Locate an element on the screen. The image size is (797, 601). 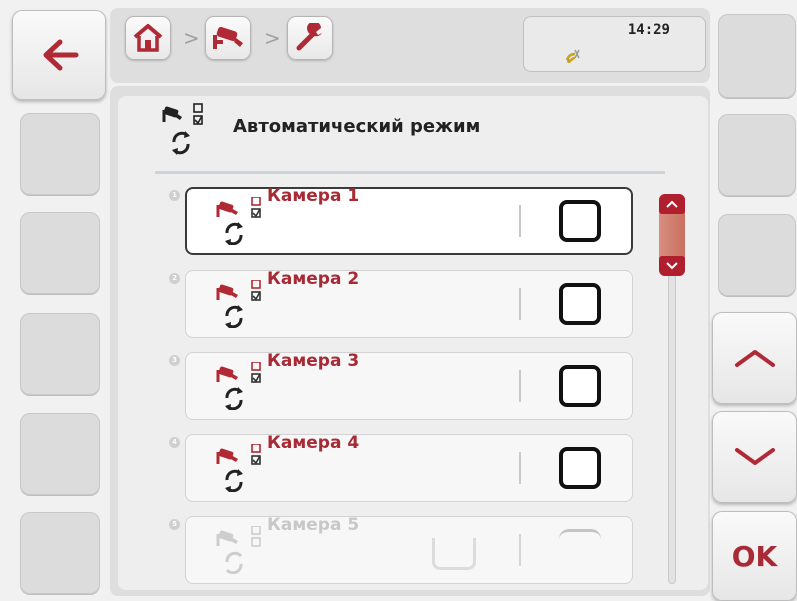
row-number: 5 is located at coordinates (174, 524).